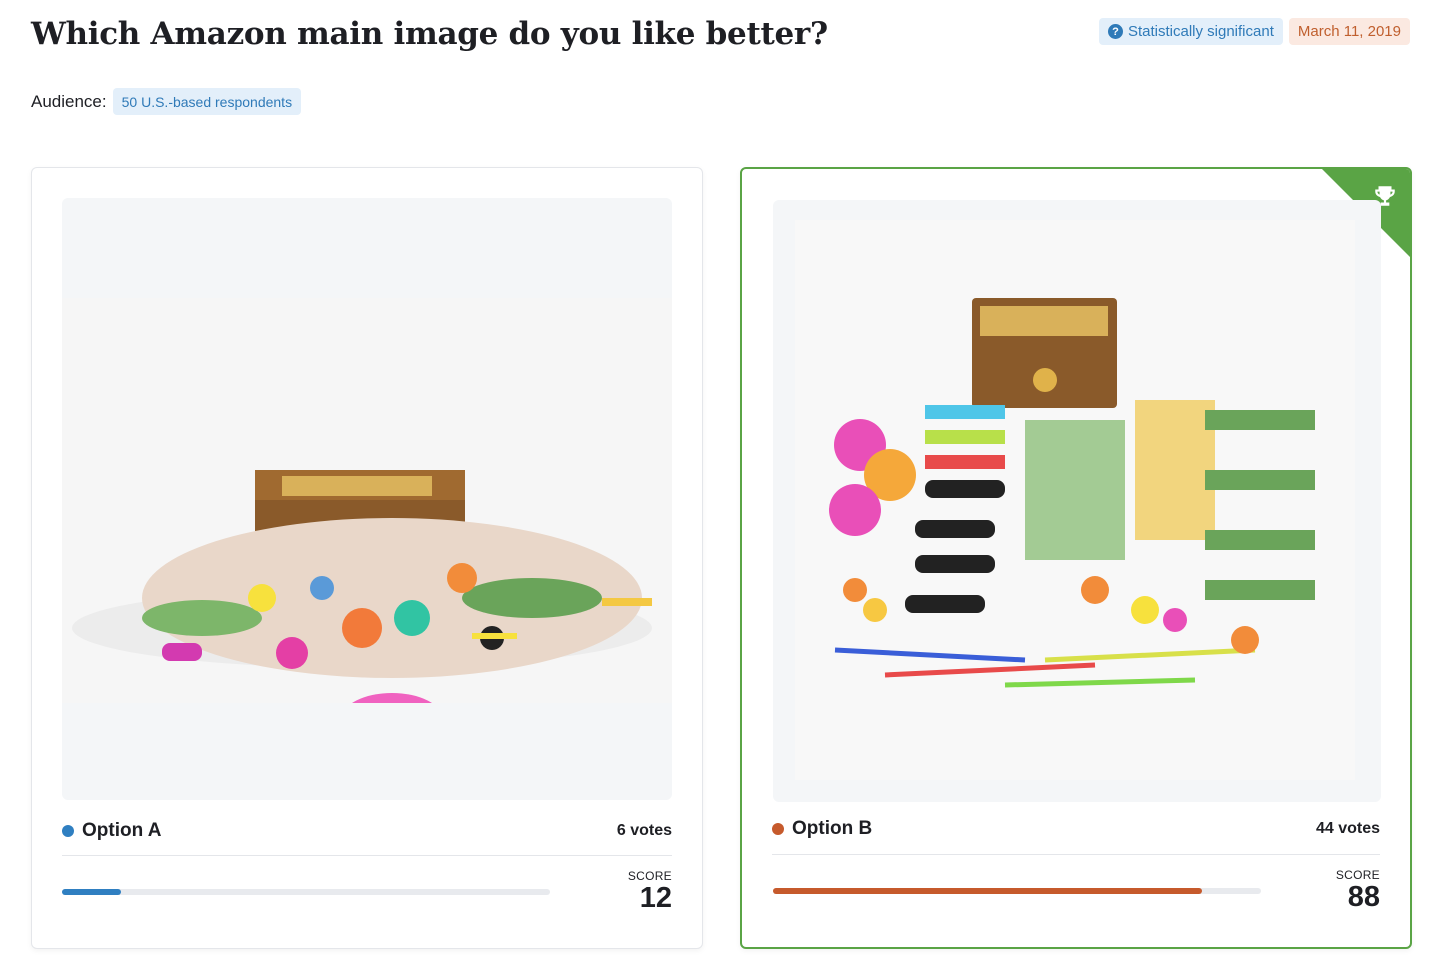 This screenshot has height=964, width=1440. I want to click on help-icon: ?, so click(1115, 31).